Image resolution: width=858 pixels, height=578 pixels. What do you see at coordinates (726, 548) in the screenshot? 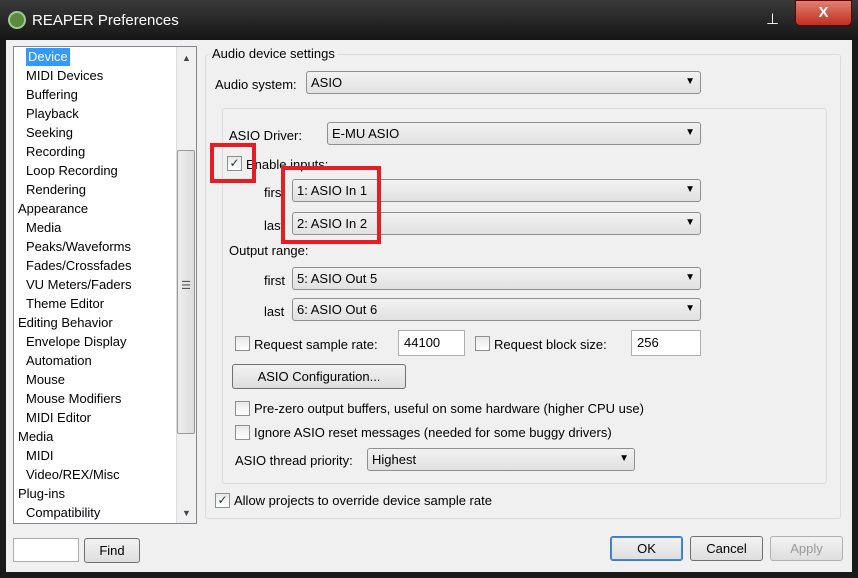
I see `cancel-button: Cancel` at bounding box center [726, 548].